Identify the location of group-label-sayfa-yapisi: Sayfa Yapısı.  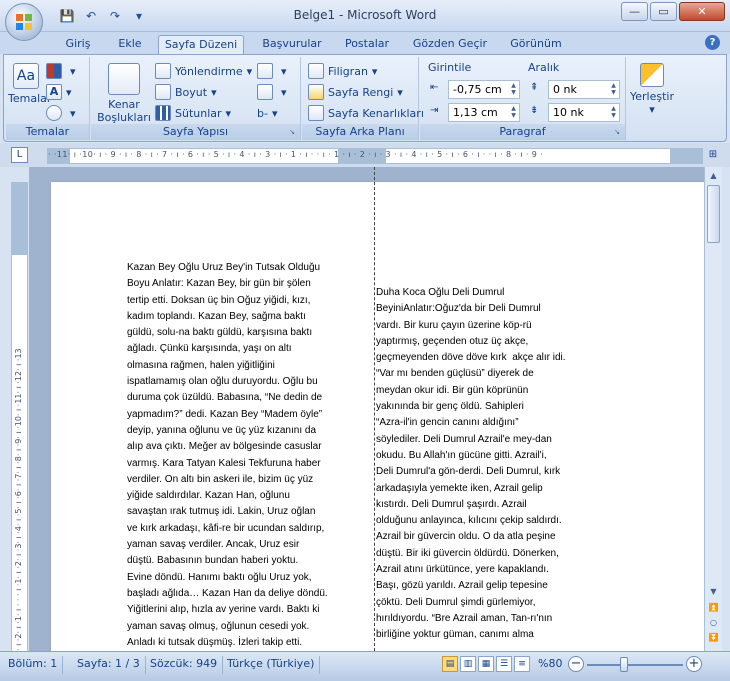
(195, 132).